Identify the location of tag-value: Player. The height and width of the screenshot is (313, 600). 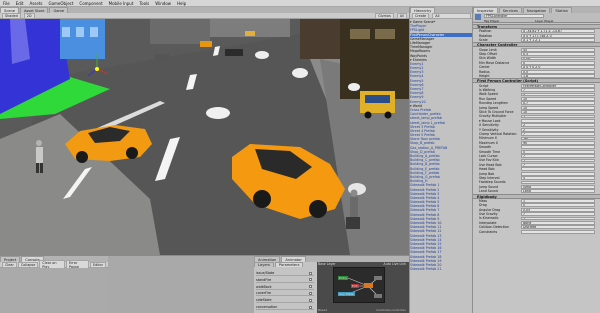
(494, 21).